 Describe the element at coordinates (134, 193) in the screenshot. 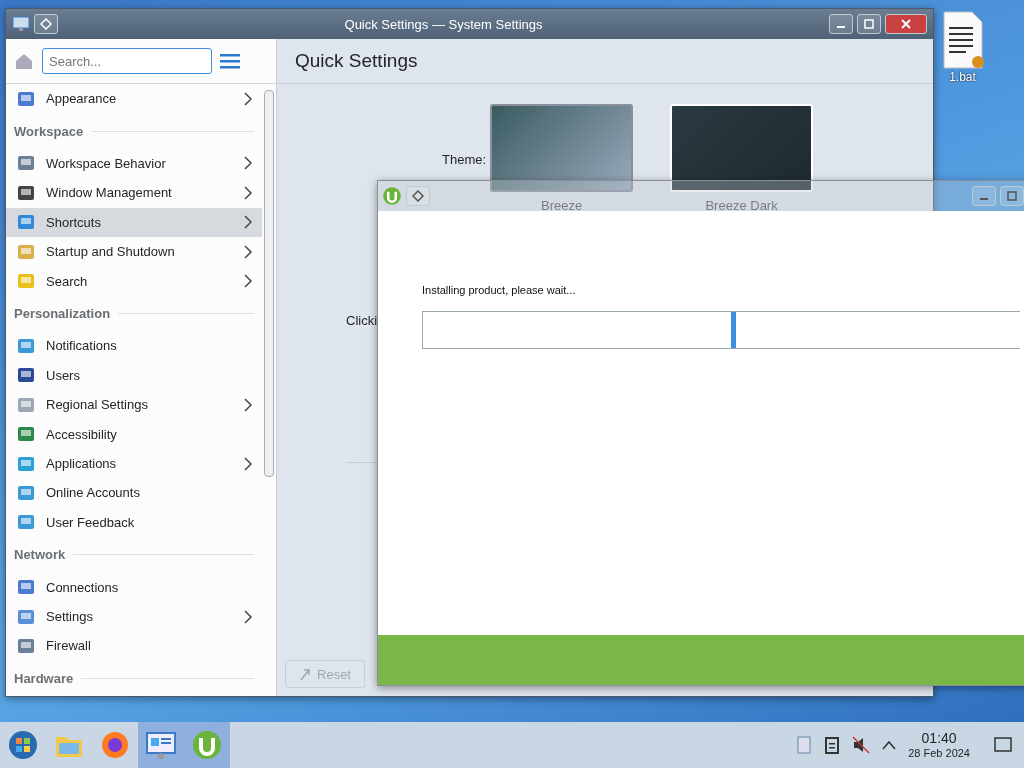

I see `sidebar-item: Window Management` at that location.